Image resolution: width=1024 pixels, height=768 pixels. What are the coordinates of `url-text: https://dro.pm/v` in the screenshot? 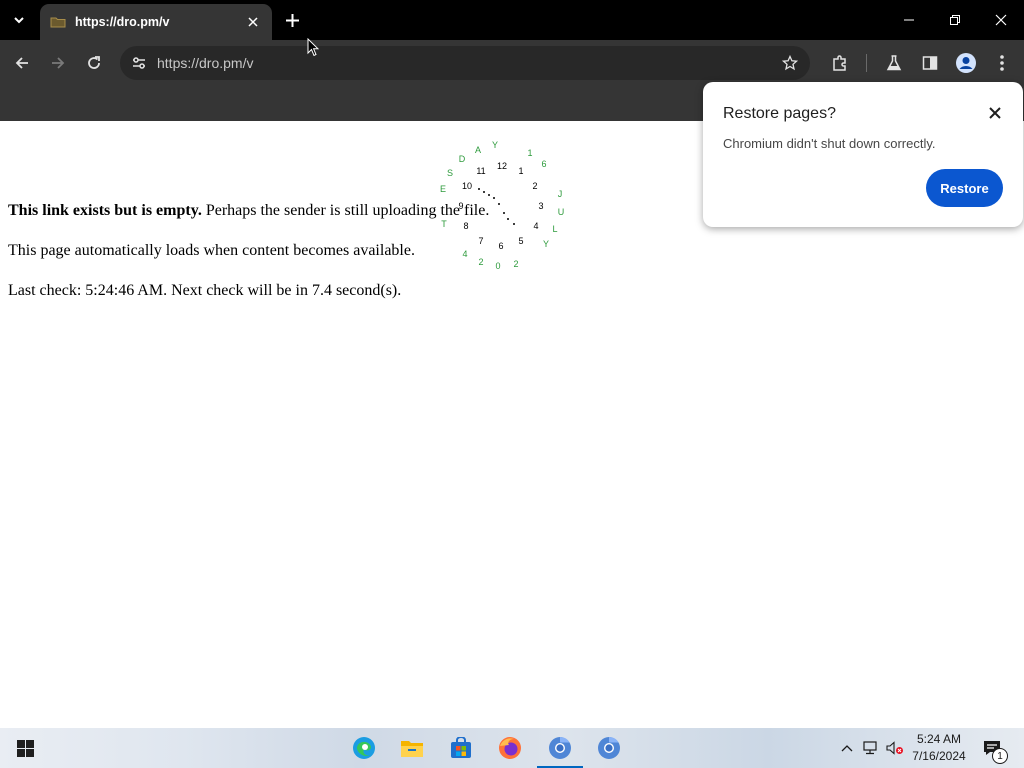 It's located at (205, 63).